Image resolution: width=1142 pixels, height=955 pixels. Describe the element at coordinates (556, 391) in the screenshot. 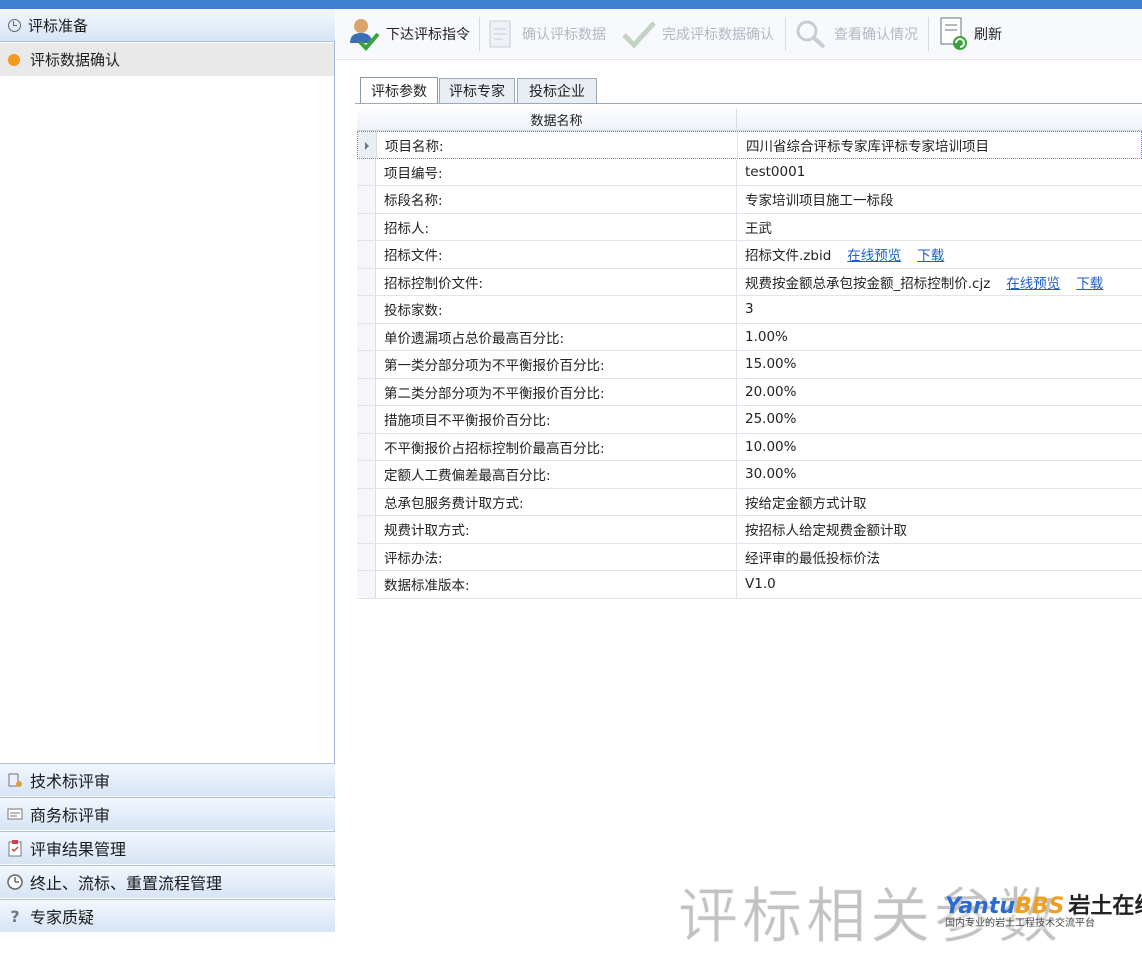

I see `cell-param-name: 第二类分部分项为不平衡报价百分比:` at that location.